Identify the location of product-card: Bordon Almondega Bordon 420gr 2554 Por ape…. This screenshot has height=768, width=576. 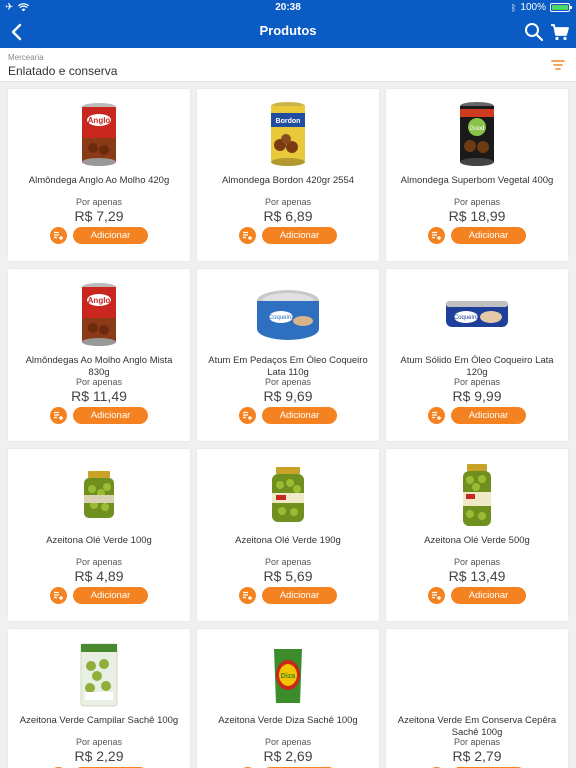
(288, 175).